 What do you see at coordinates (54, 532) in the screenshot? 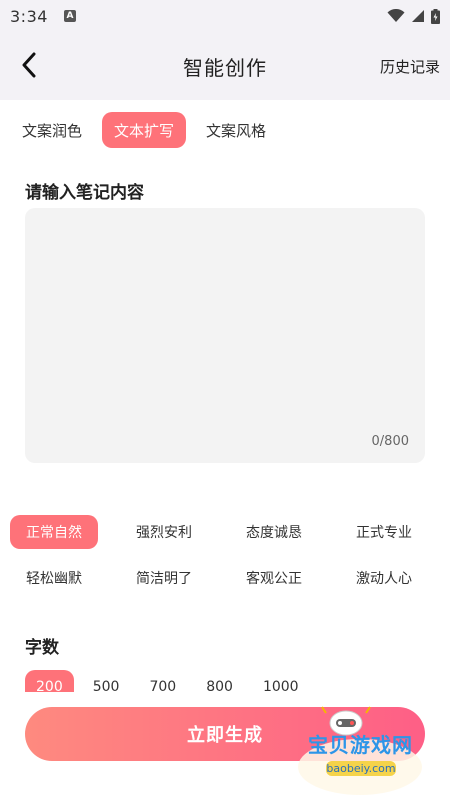
I see `style-option-natural: 正常自然` at bounding box center [54, 532].